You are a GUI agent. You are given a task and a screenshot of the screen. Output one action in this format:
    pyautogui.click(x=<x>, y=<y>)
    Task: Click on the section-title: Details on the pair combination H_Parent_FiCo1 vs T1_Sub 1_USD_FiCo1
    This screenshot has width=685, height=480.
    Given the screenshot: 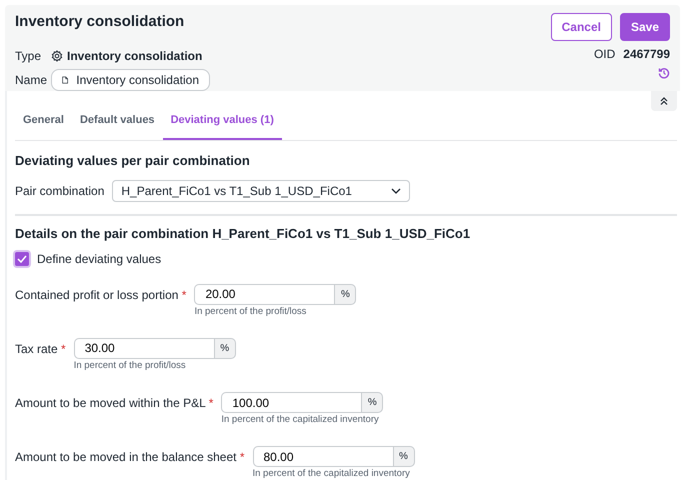 What is the action you would take?
    pyautogui.click(x=243, y=234)
    